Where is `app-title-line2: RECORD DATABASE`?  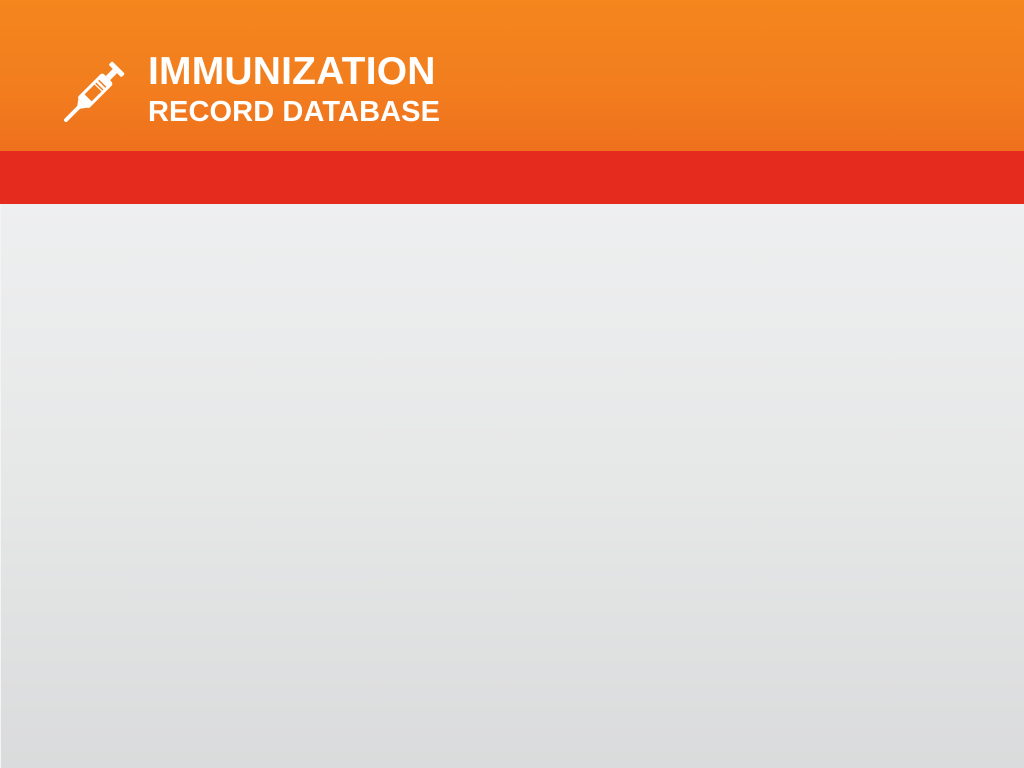 app-title-line2: RECORD DATABASE is located at coordinates (294, 112).